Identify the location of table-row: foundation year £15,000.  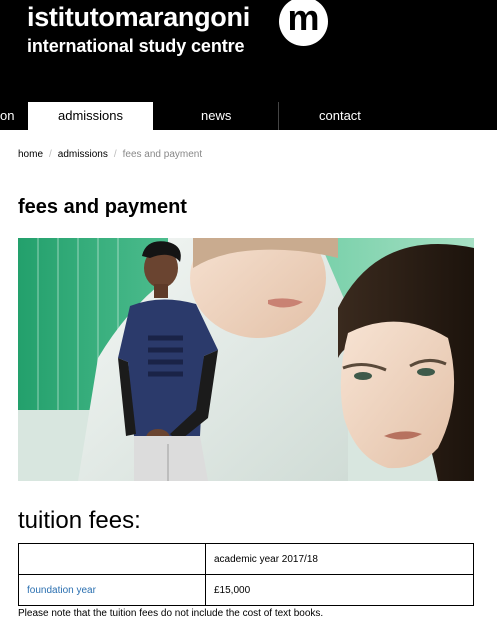
(246, 590).